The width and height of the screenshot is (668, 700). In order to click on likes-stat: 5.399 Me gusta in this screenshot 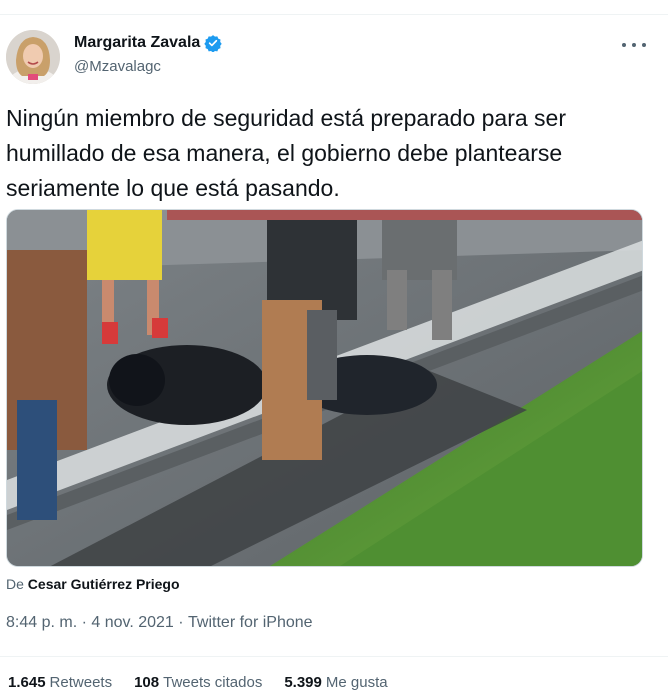, I will do `click(335, 682)`.